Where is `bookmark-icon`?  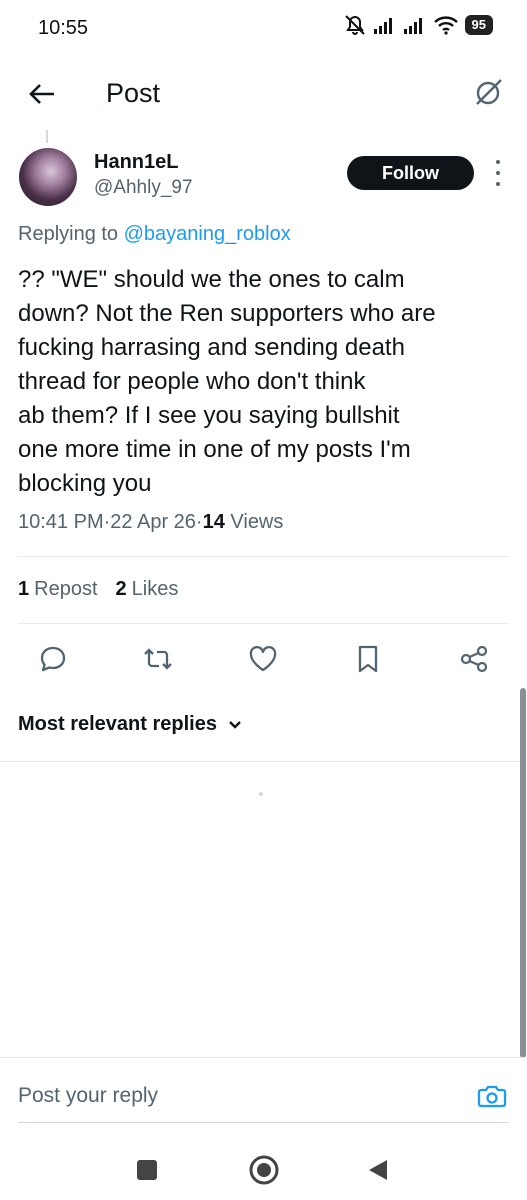
bookmark-icon is located at coordinates (368, 659).